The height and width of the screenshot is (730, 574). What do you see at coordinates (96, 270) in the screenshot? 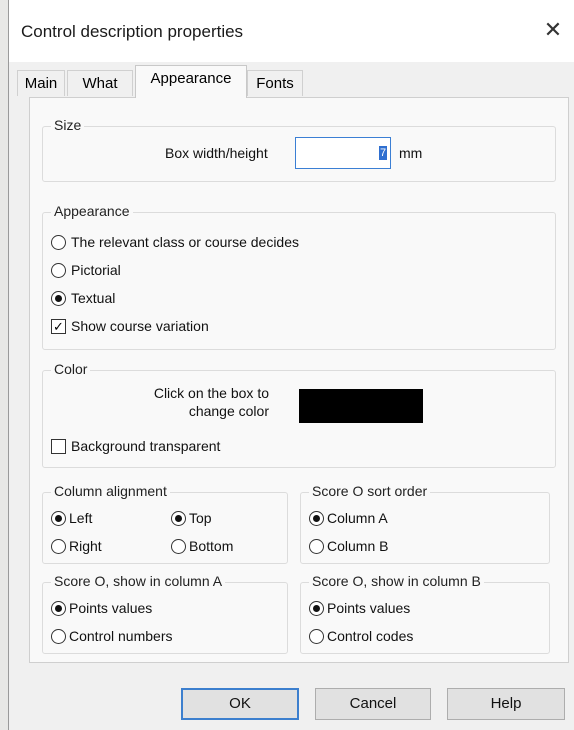
I see `radio-pictorial-label: Pictorial` at bounding box center [96, 270].